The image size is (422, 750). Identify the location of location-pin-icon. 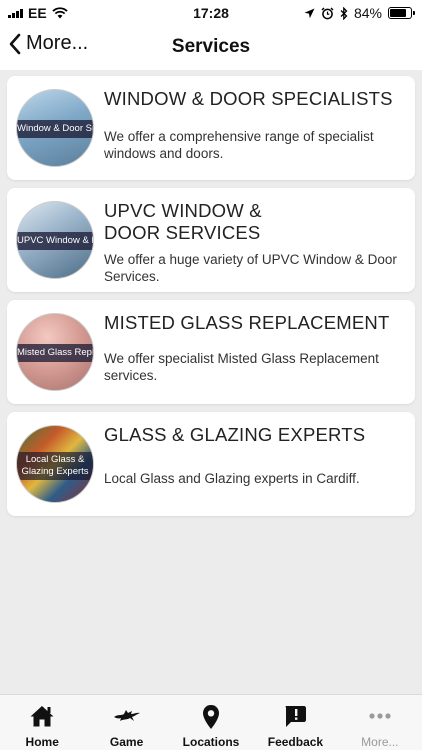
(211, 717).